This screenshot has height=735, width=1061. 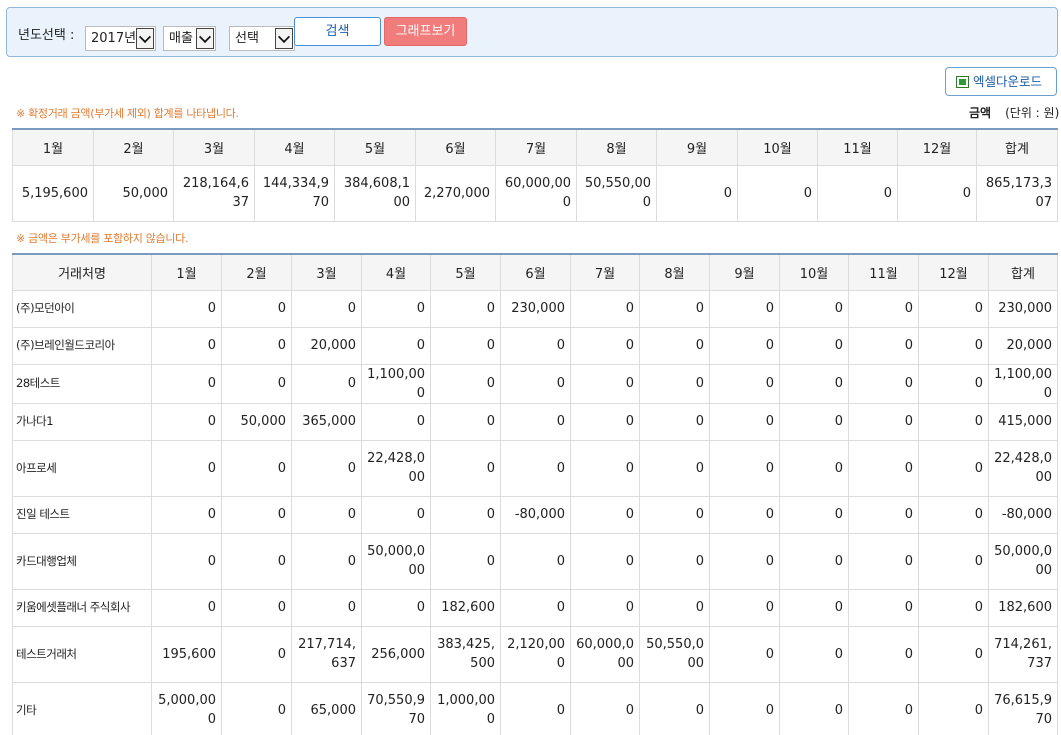 What do you see at coordinates (605, 272) in the screenshot?
I see `detail-header-cell: 7월` at bounding box center [605, 272].